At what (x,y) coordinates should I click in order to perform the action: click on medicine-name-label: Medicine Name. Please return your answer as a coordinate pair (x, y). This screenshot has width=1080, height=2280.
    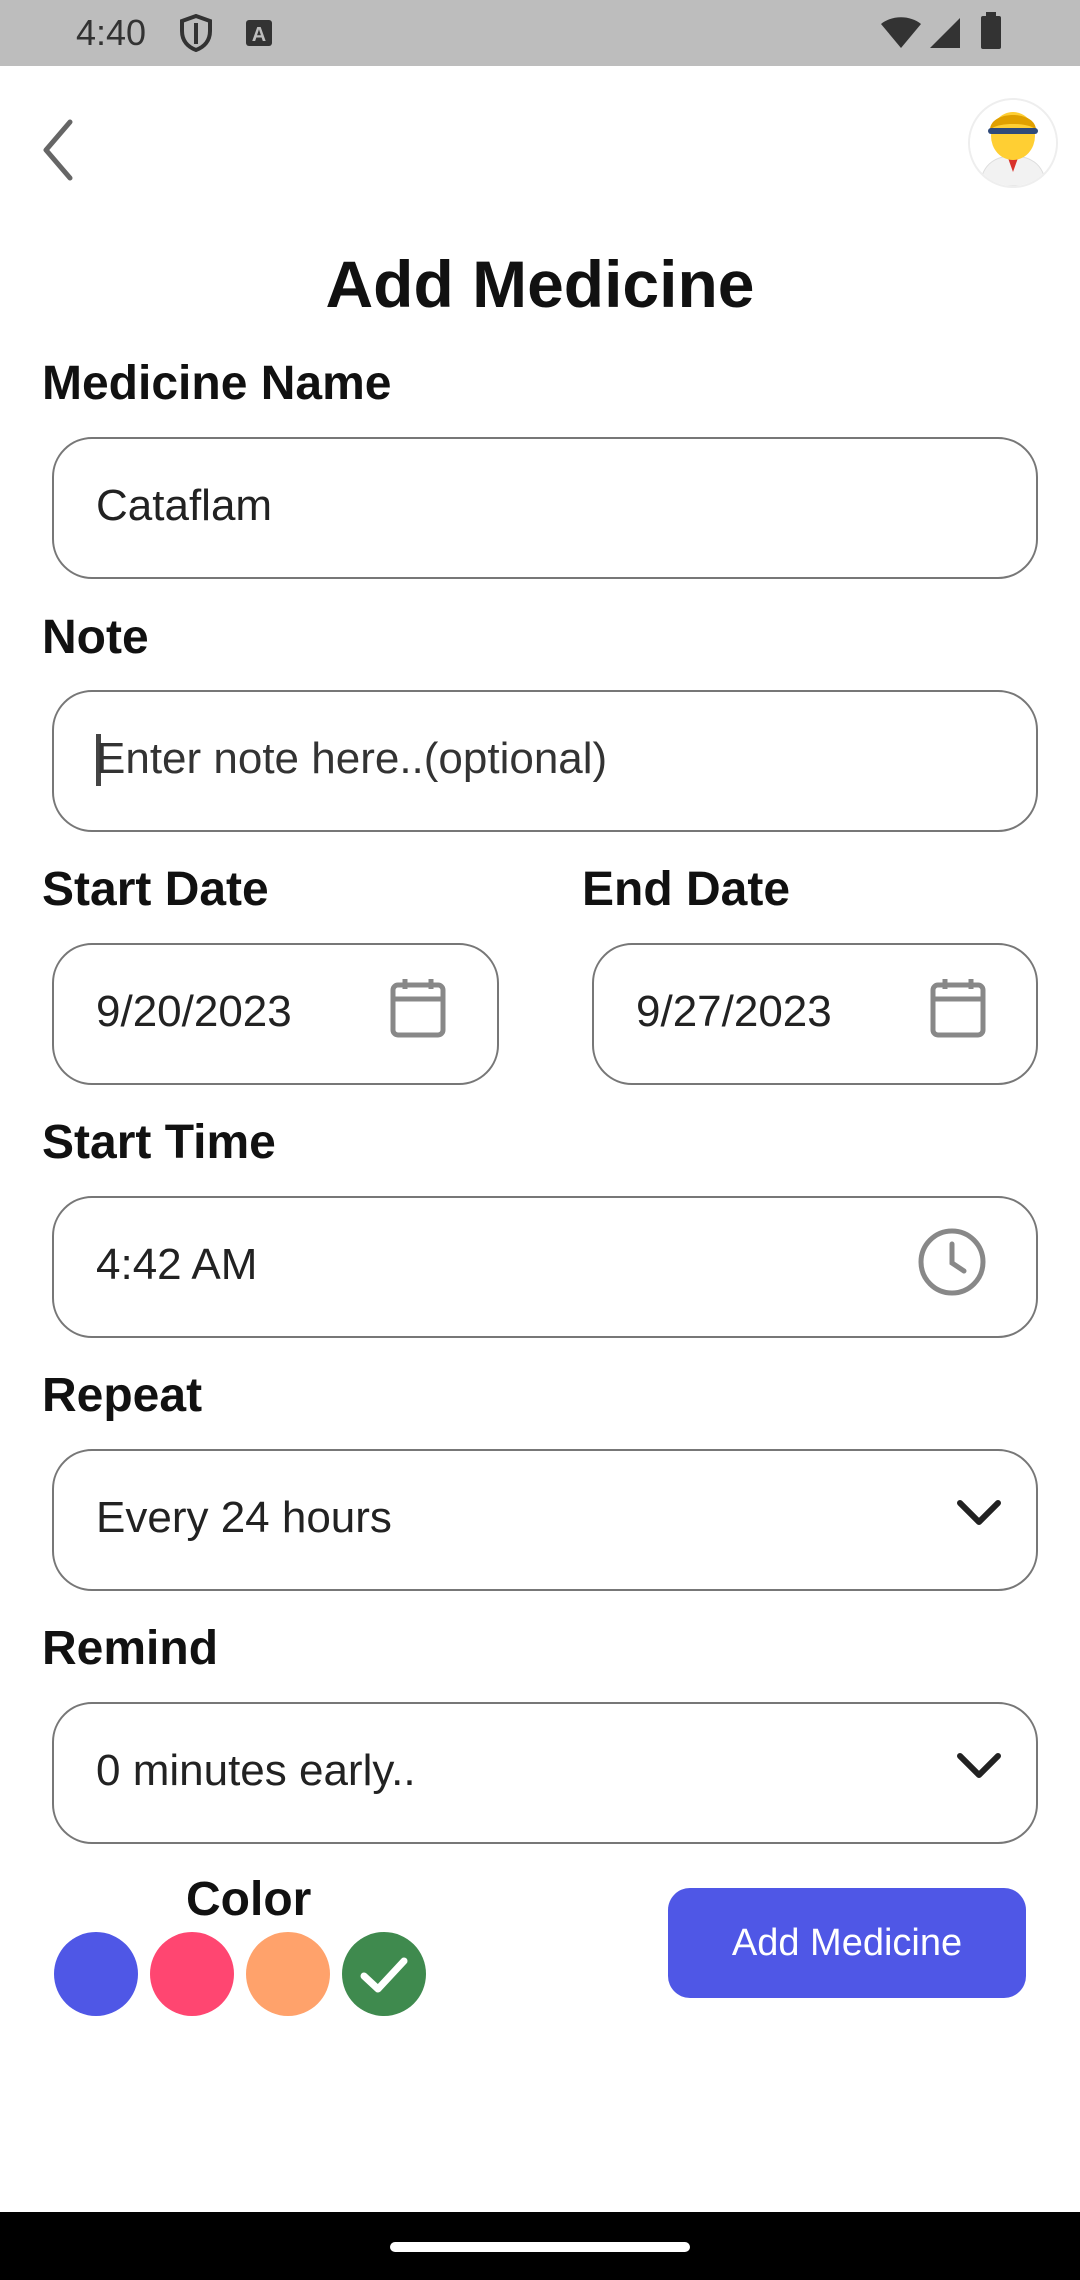
    Looking at the image, I should click on (217, 383).